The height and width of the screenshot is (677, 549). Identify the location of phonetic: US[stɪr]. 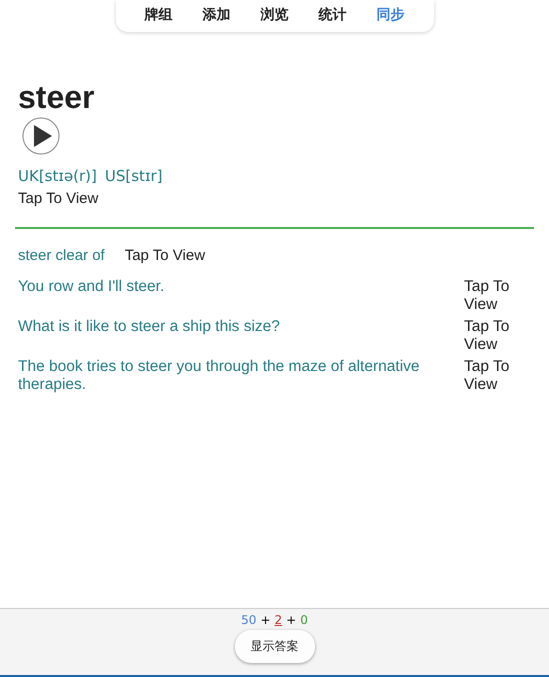
(133, 176).